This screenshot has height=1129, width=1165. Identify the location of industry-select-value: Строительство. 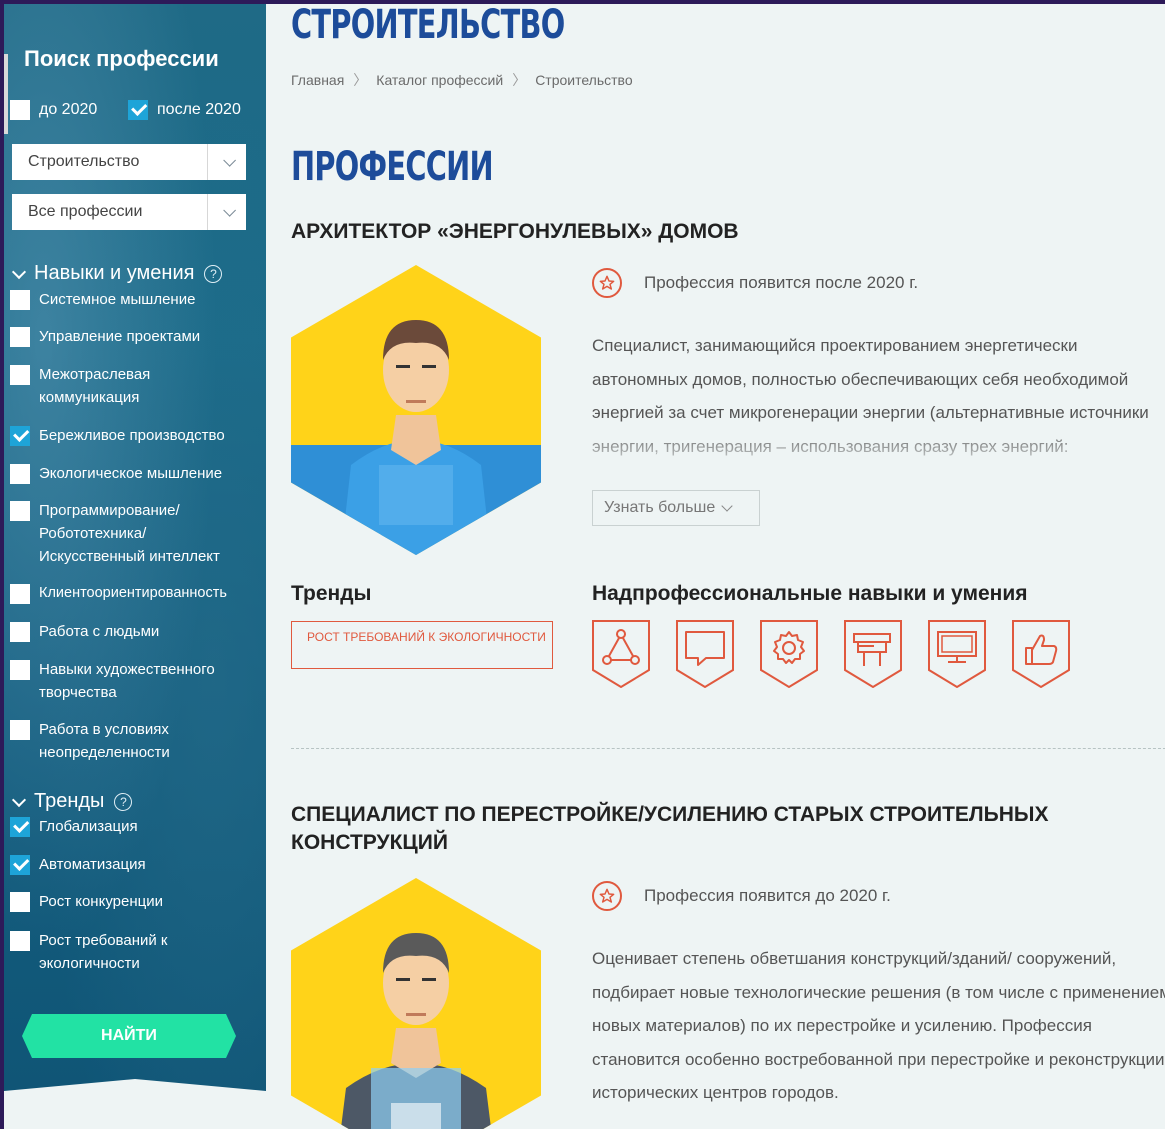
(84, 161).